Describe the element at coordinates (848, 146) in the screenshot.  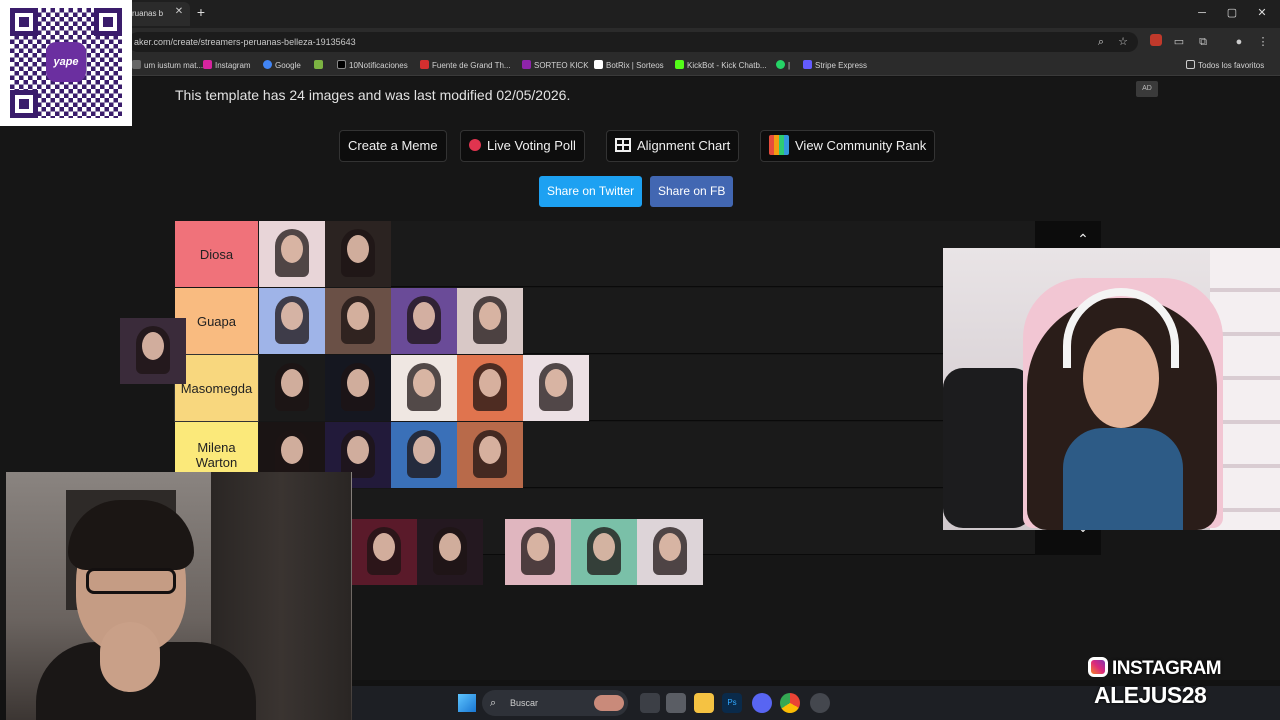
I see `view-community-rank-button: View Community Rank` at that location.